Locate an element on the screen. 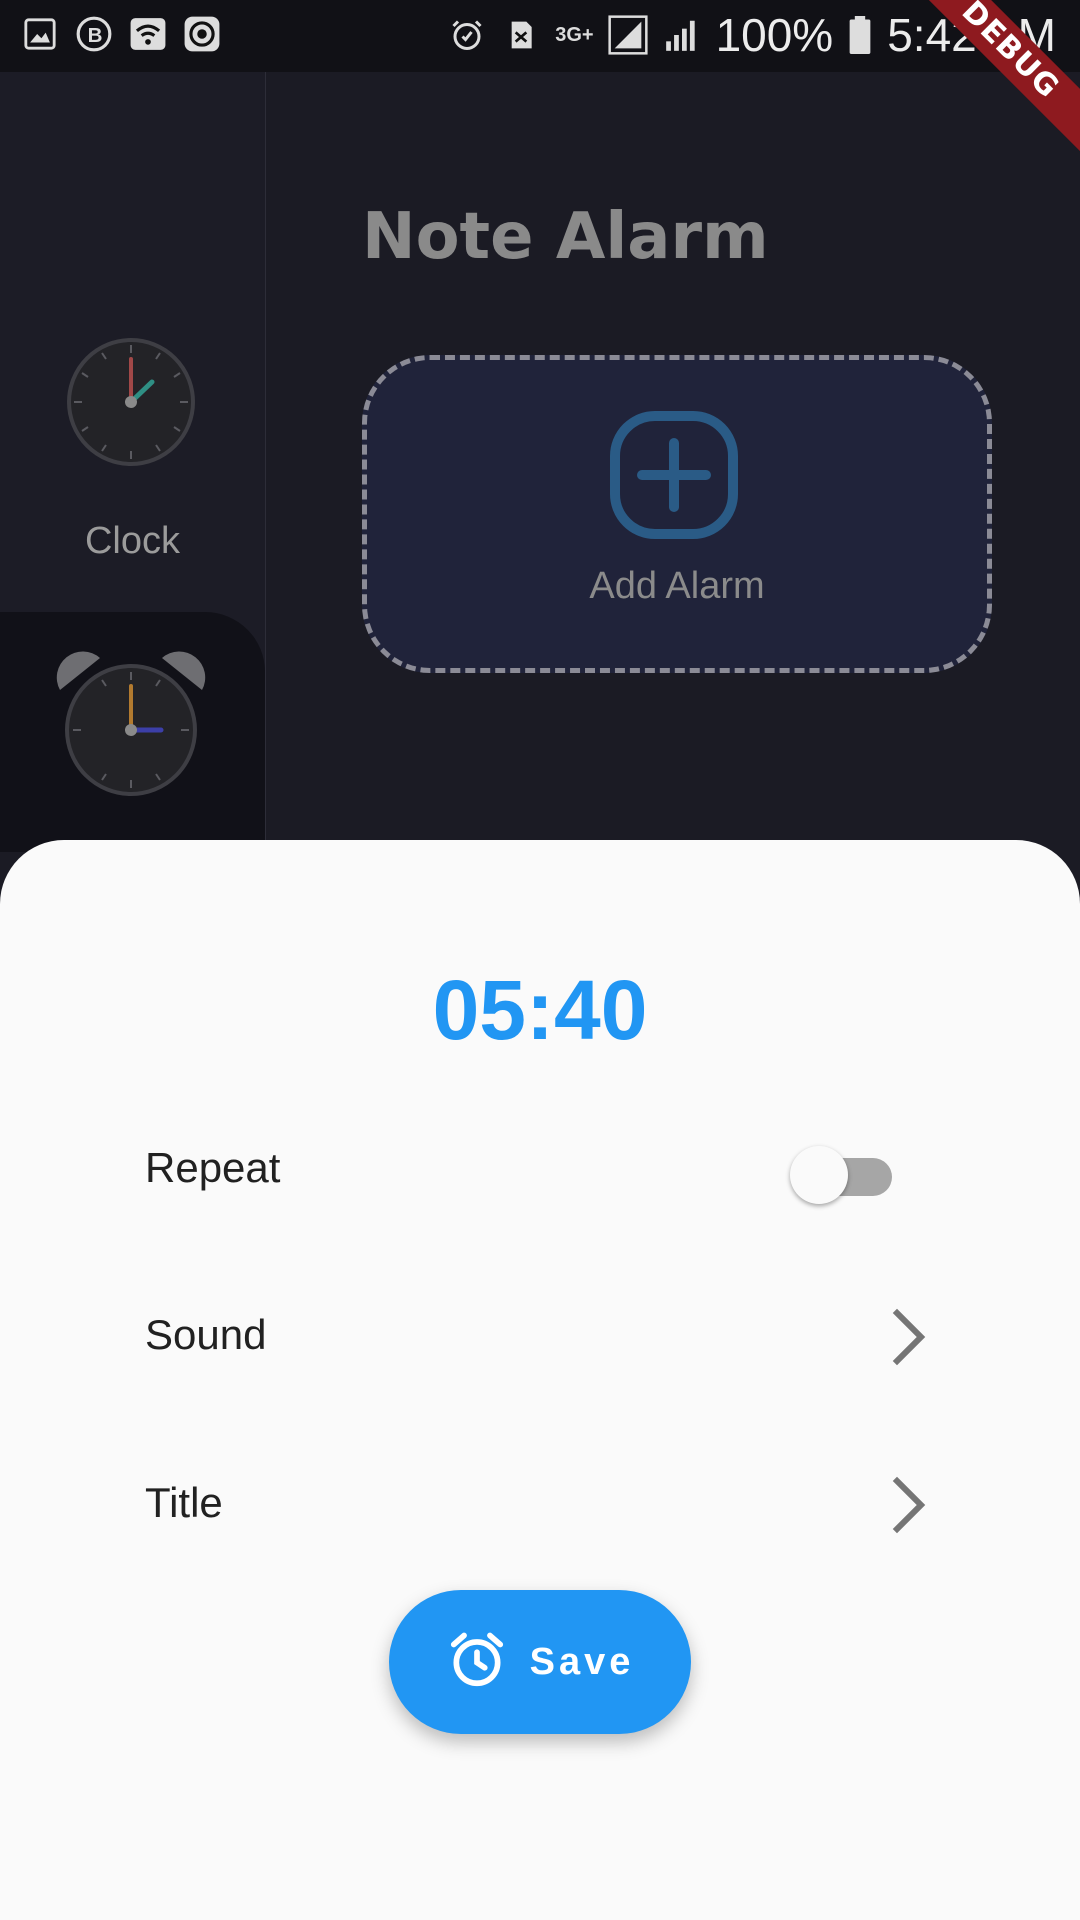  repeat-row: Repeat is located at coordinates (540, 1170).